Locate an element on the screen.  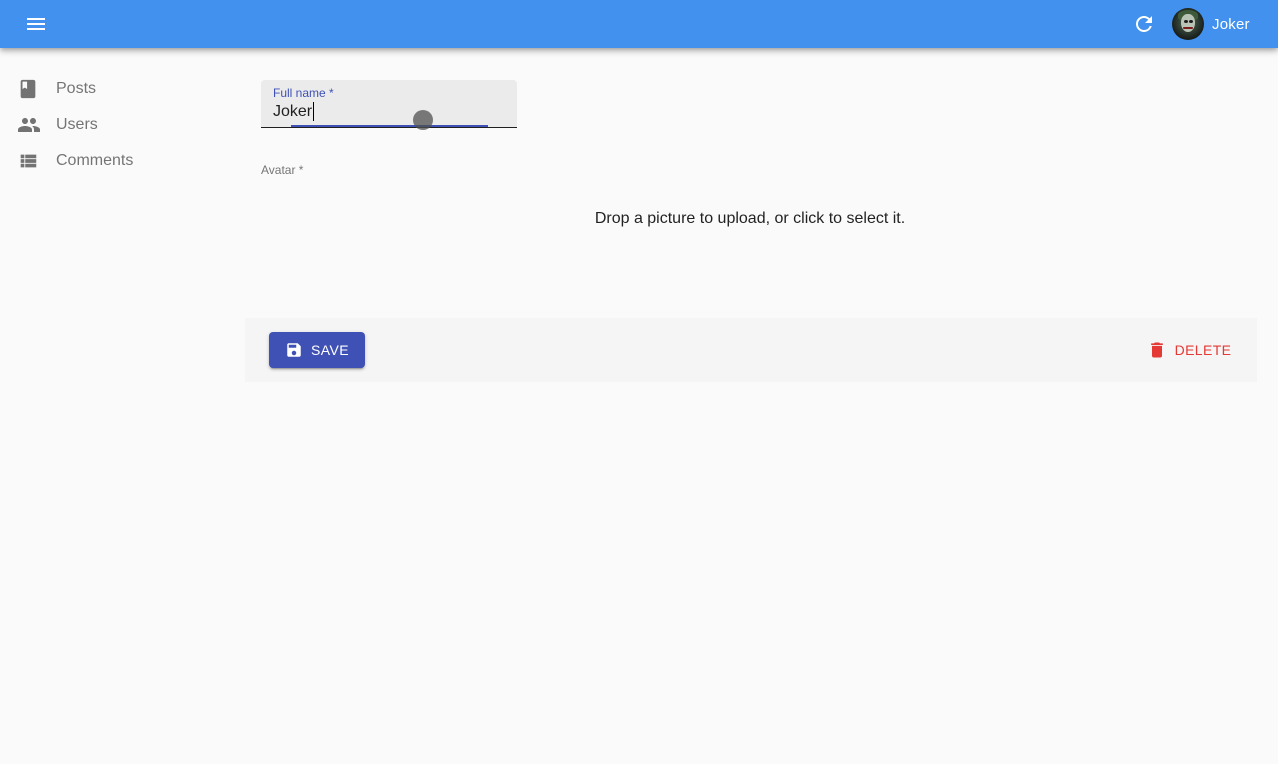
sidebar: Posts Users Comments is located at coordinates (120, 125).